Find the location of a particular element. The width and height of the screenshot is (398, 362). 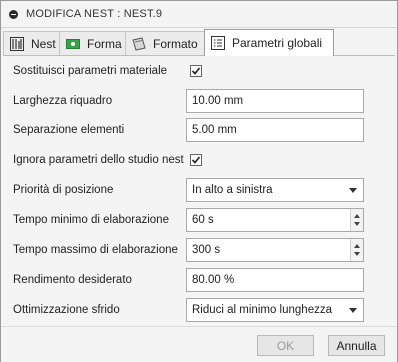

tab-parametri-globali: Parametri globali is located at coordinates (269, 42).